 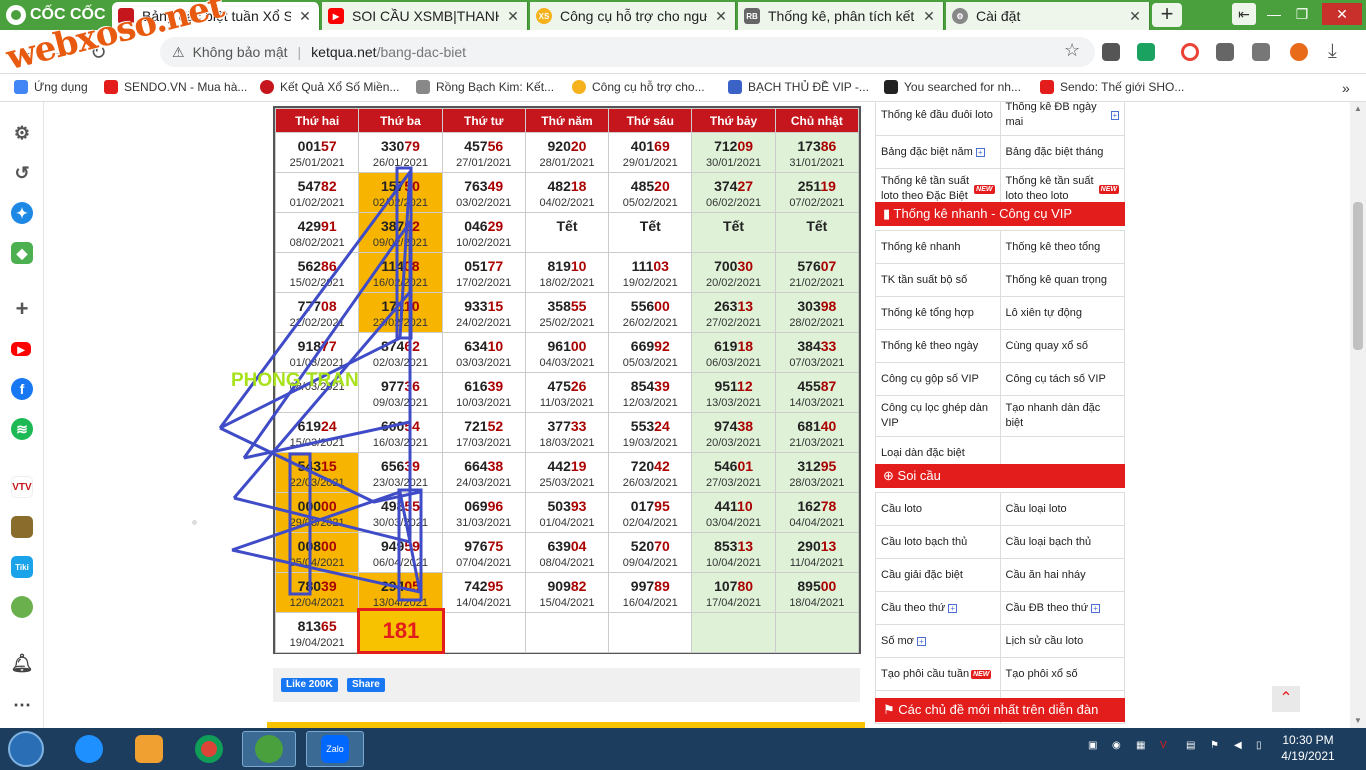 What do you see at coordinates (1048, 16) in the screenshot?
I see `tab-cai-dat: ⚙ Cài đặt ✕` at bounding box center [1048, 16].